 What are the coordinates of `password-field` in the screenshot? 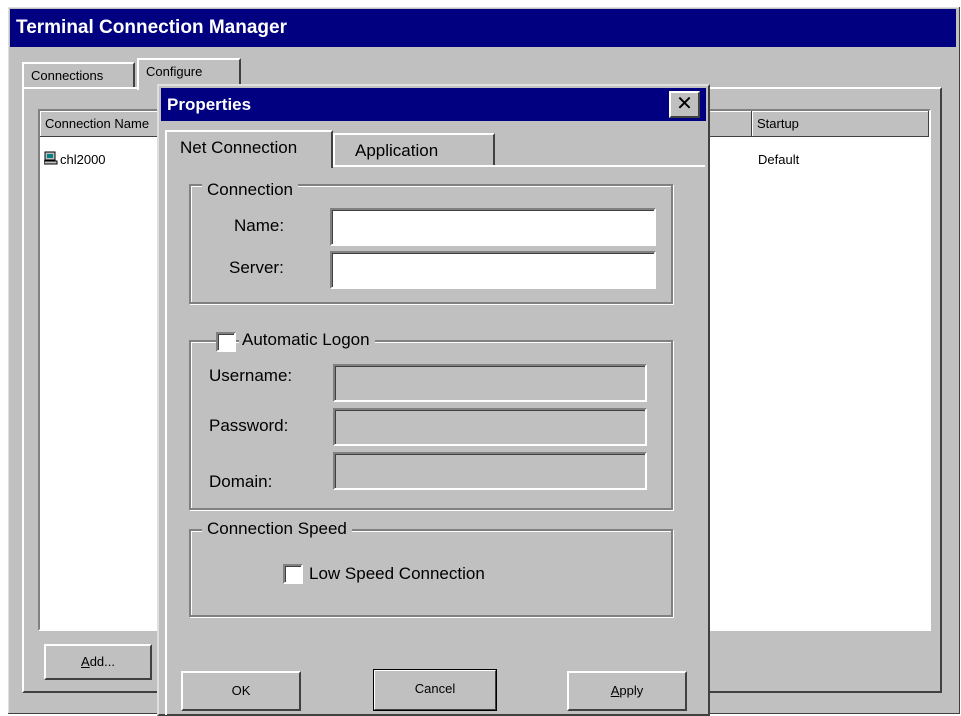 It's located at (490, 427).